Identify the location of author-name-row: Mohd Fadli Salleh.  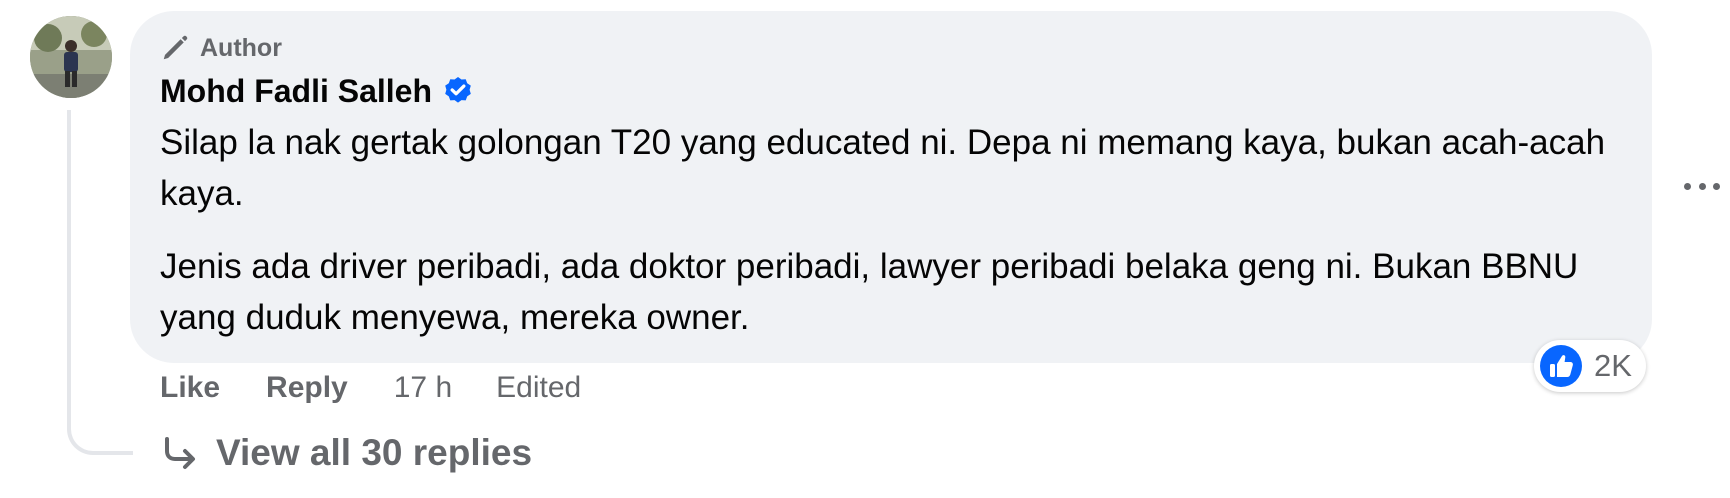
(891, 91).